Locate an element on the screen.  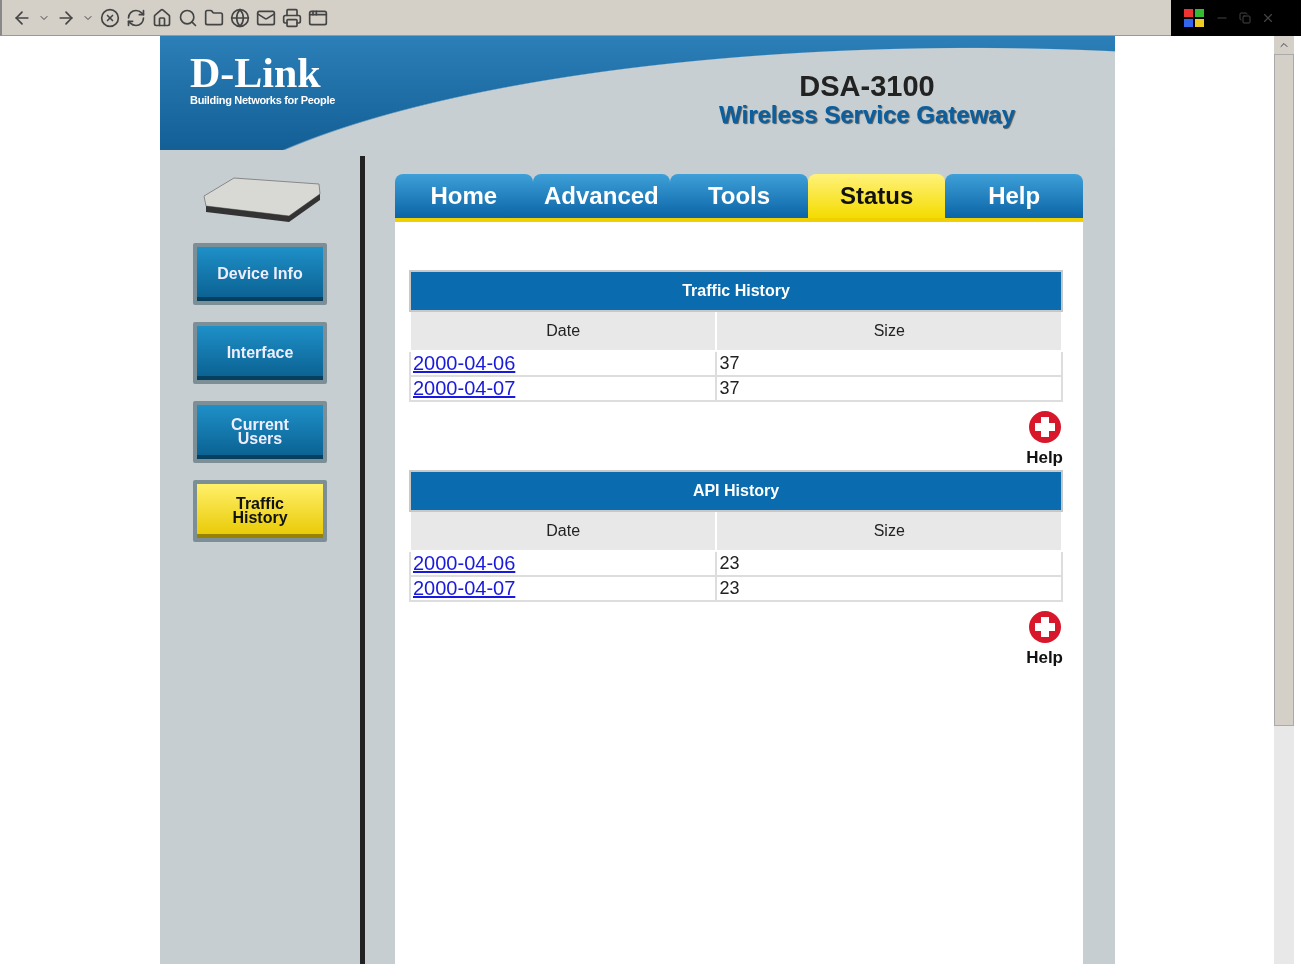
nav-tab: Tools is located at coordinates (739, 196).